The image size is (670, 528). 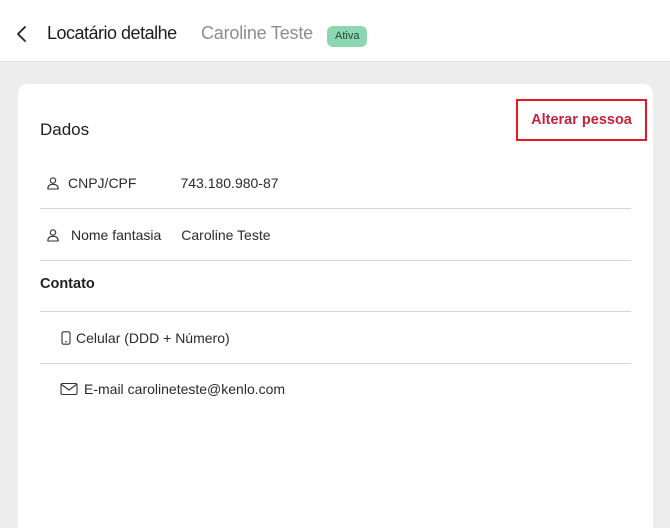 I want to click on mail-icon, so click(x=69, y=389).